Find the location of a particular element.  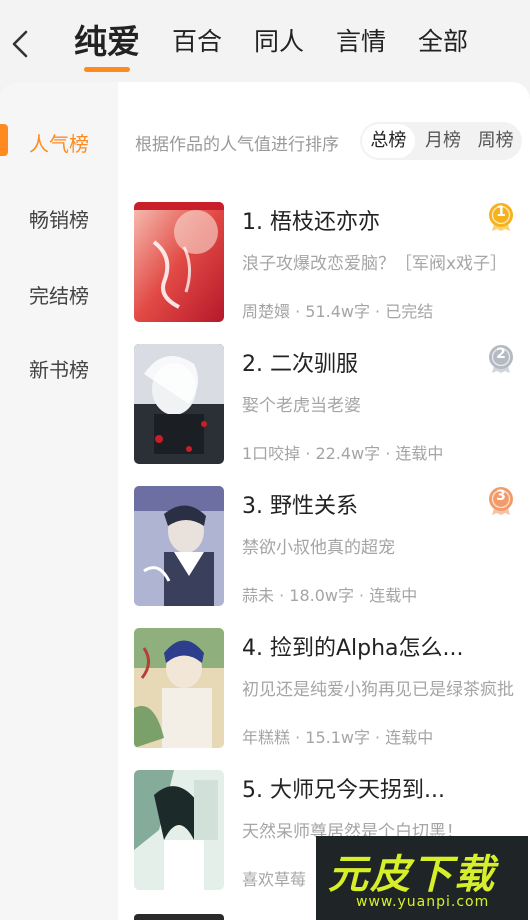

sidebar-item-new: 新书榜 is located at coordinates (59, 368).